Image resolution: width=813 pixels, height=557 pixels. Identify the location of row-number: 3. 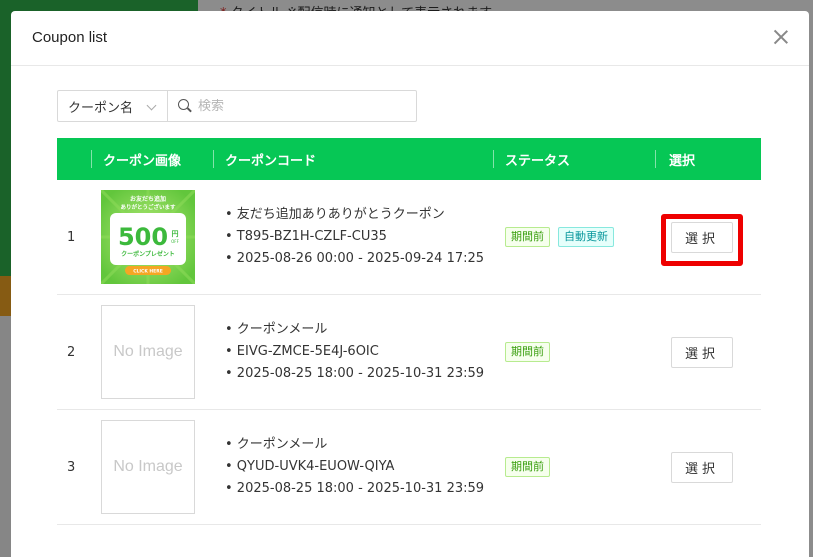
(71, 467).